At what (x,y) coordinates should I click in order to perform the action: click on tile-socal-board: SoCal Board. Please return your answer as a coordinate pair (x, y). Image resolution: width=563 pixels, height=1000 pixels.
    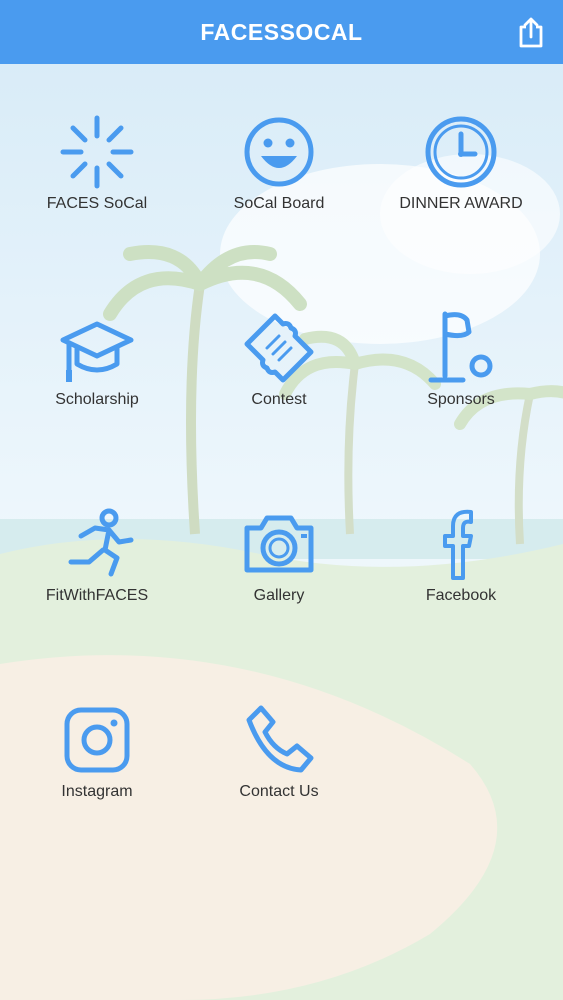
    Looking at the image, I should click on (279, 149).